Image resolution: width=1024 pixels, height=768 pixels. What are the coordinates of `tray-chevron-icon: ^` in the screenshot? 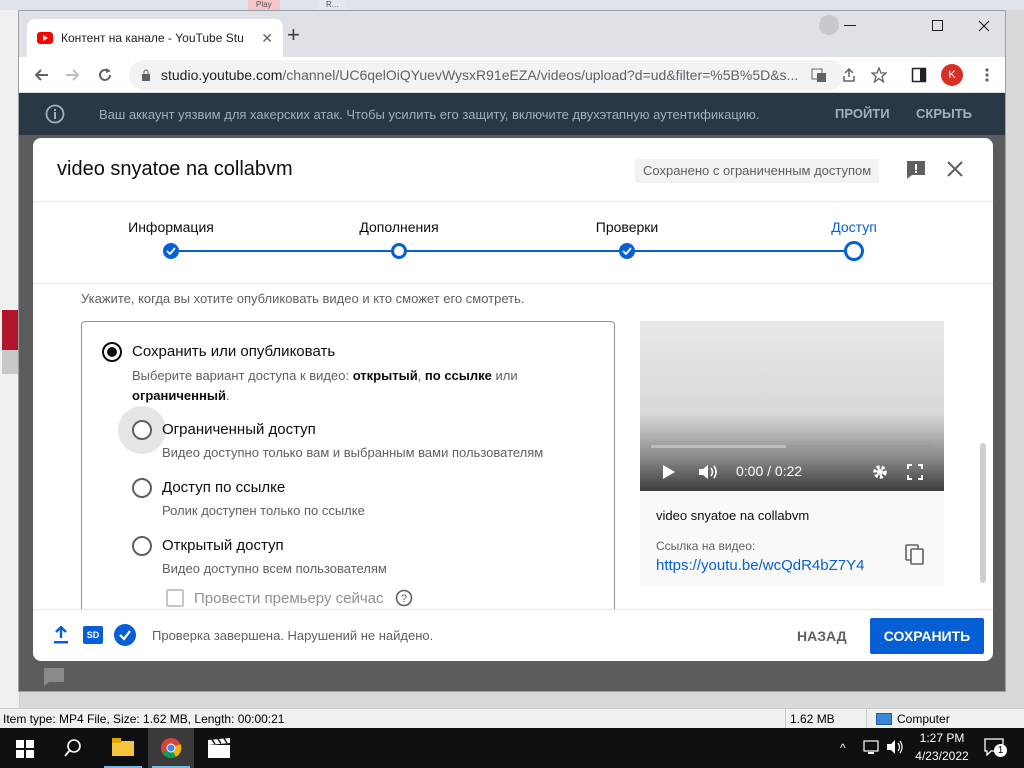 It's located at (843, 748).